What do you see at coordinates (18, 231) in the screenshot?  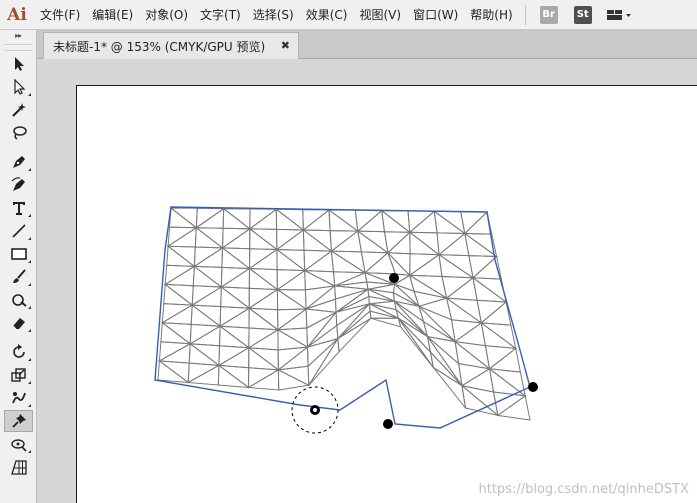 I see `line-segment-tool` at bounding box center [18, 231].